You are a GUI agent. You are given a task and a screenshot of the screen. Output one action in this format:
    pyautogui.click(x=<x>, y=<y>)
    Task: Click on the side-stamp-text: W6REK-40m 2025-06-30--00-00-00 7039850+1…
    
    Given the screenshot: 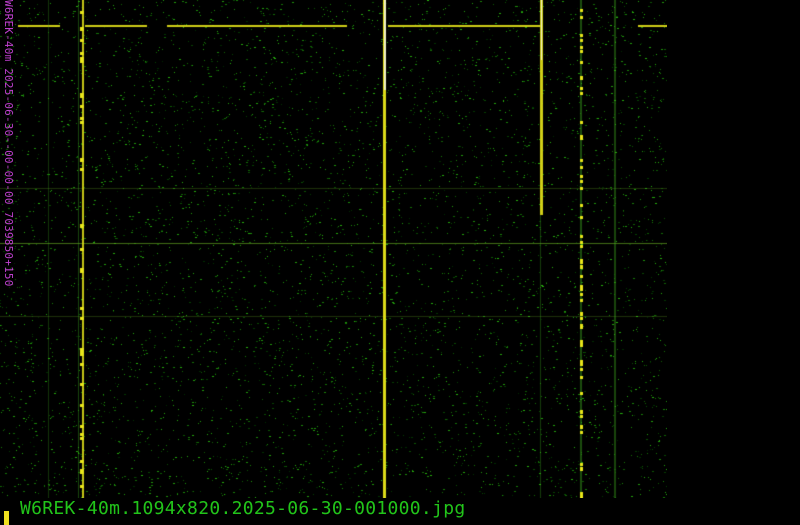 What is the action you would take?
    pyautogui.click(x=8, y=143)
    